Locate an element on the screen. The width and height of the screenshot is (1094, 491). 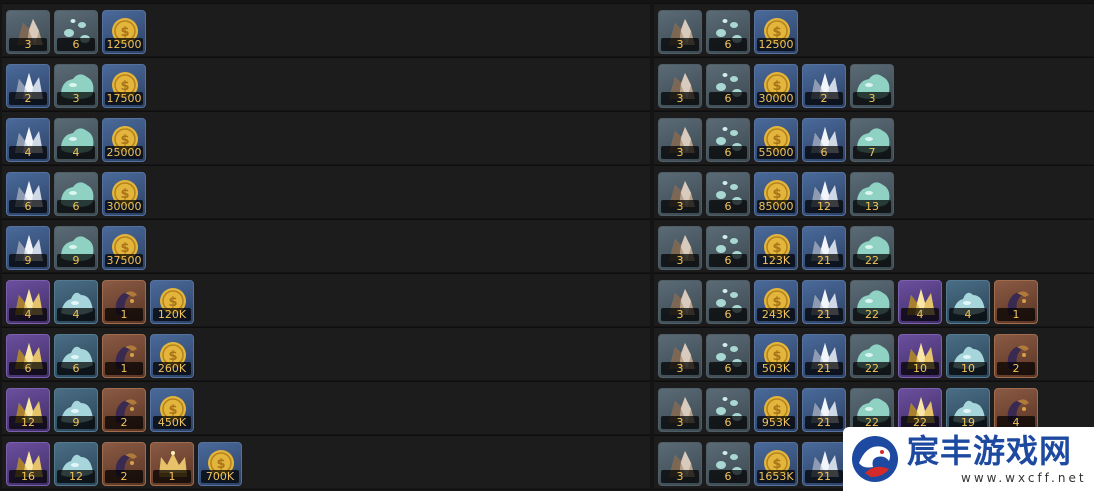
table-row: 6 6 $30000 3 6 $85000 12 13 is located at coordinates (547, 191).